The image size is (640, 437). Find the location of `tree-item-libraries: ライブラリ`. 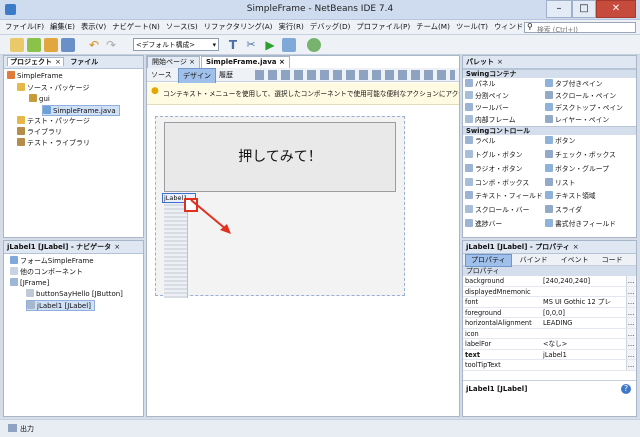

tree-item-libraries: ライブラリ is located at coordinates (39, 132).